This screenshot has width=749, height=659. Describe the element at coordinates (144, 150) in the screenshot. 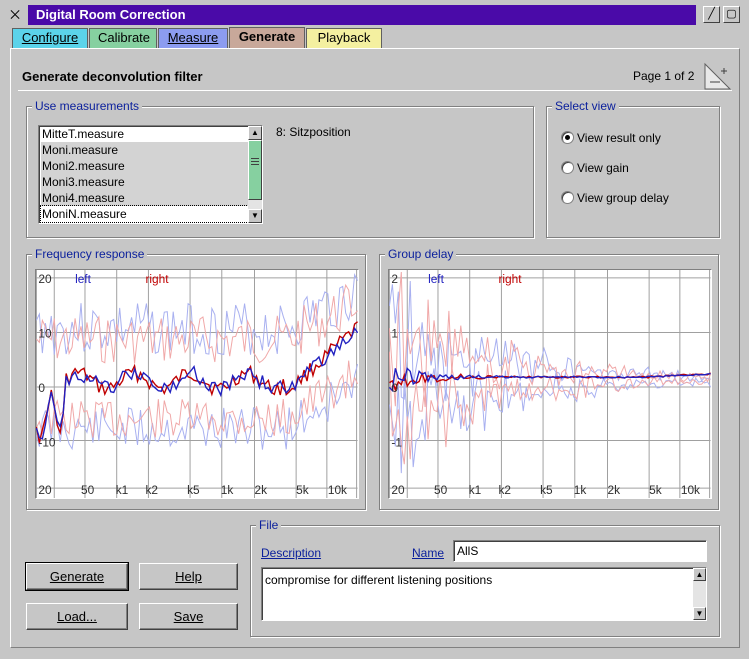

I see `list-item: Moni.measure` at that location.